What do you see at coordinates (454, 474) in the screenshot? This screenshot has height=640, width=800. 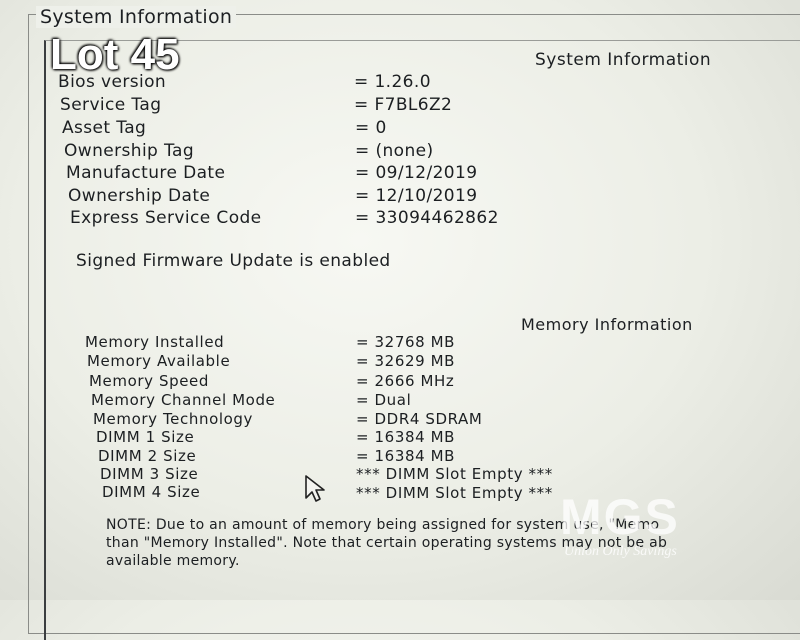 I see `row-dimm3-size-value: *** DIMM Slot Empty ***` at bounding box center [454, 474].